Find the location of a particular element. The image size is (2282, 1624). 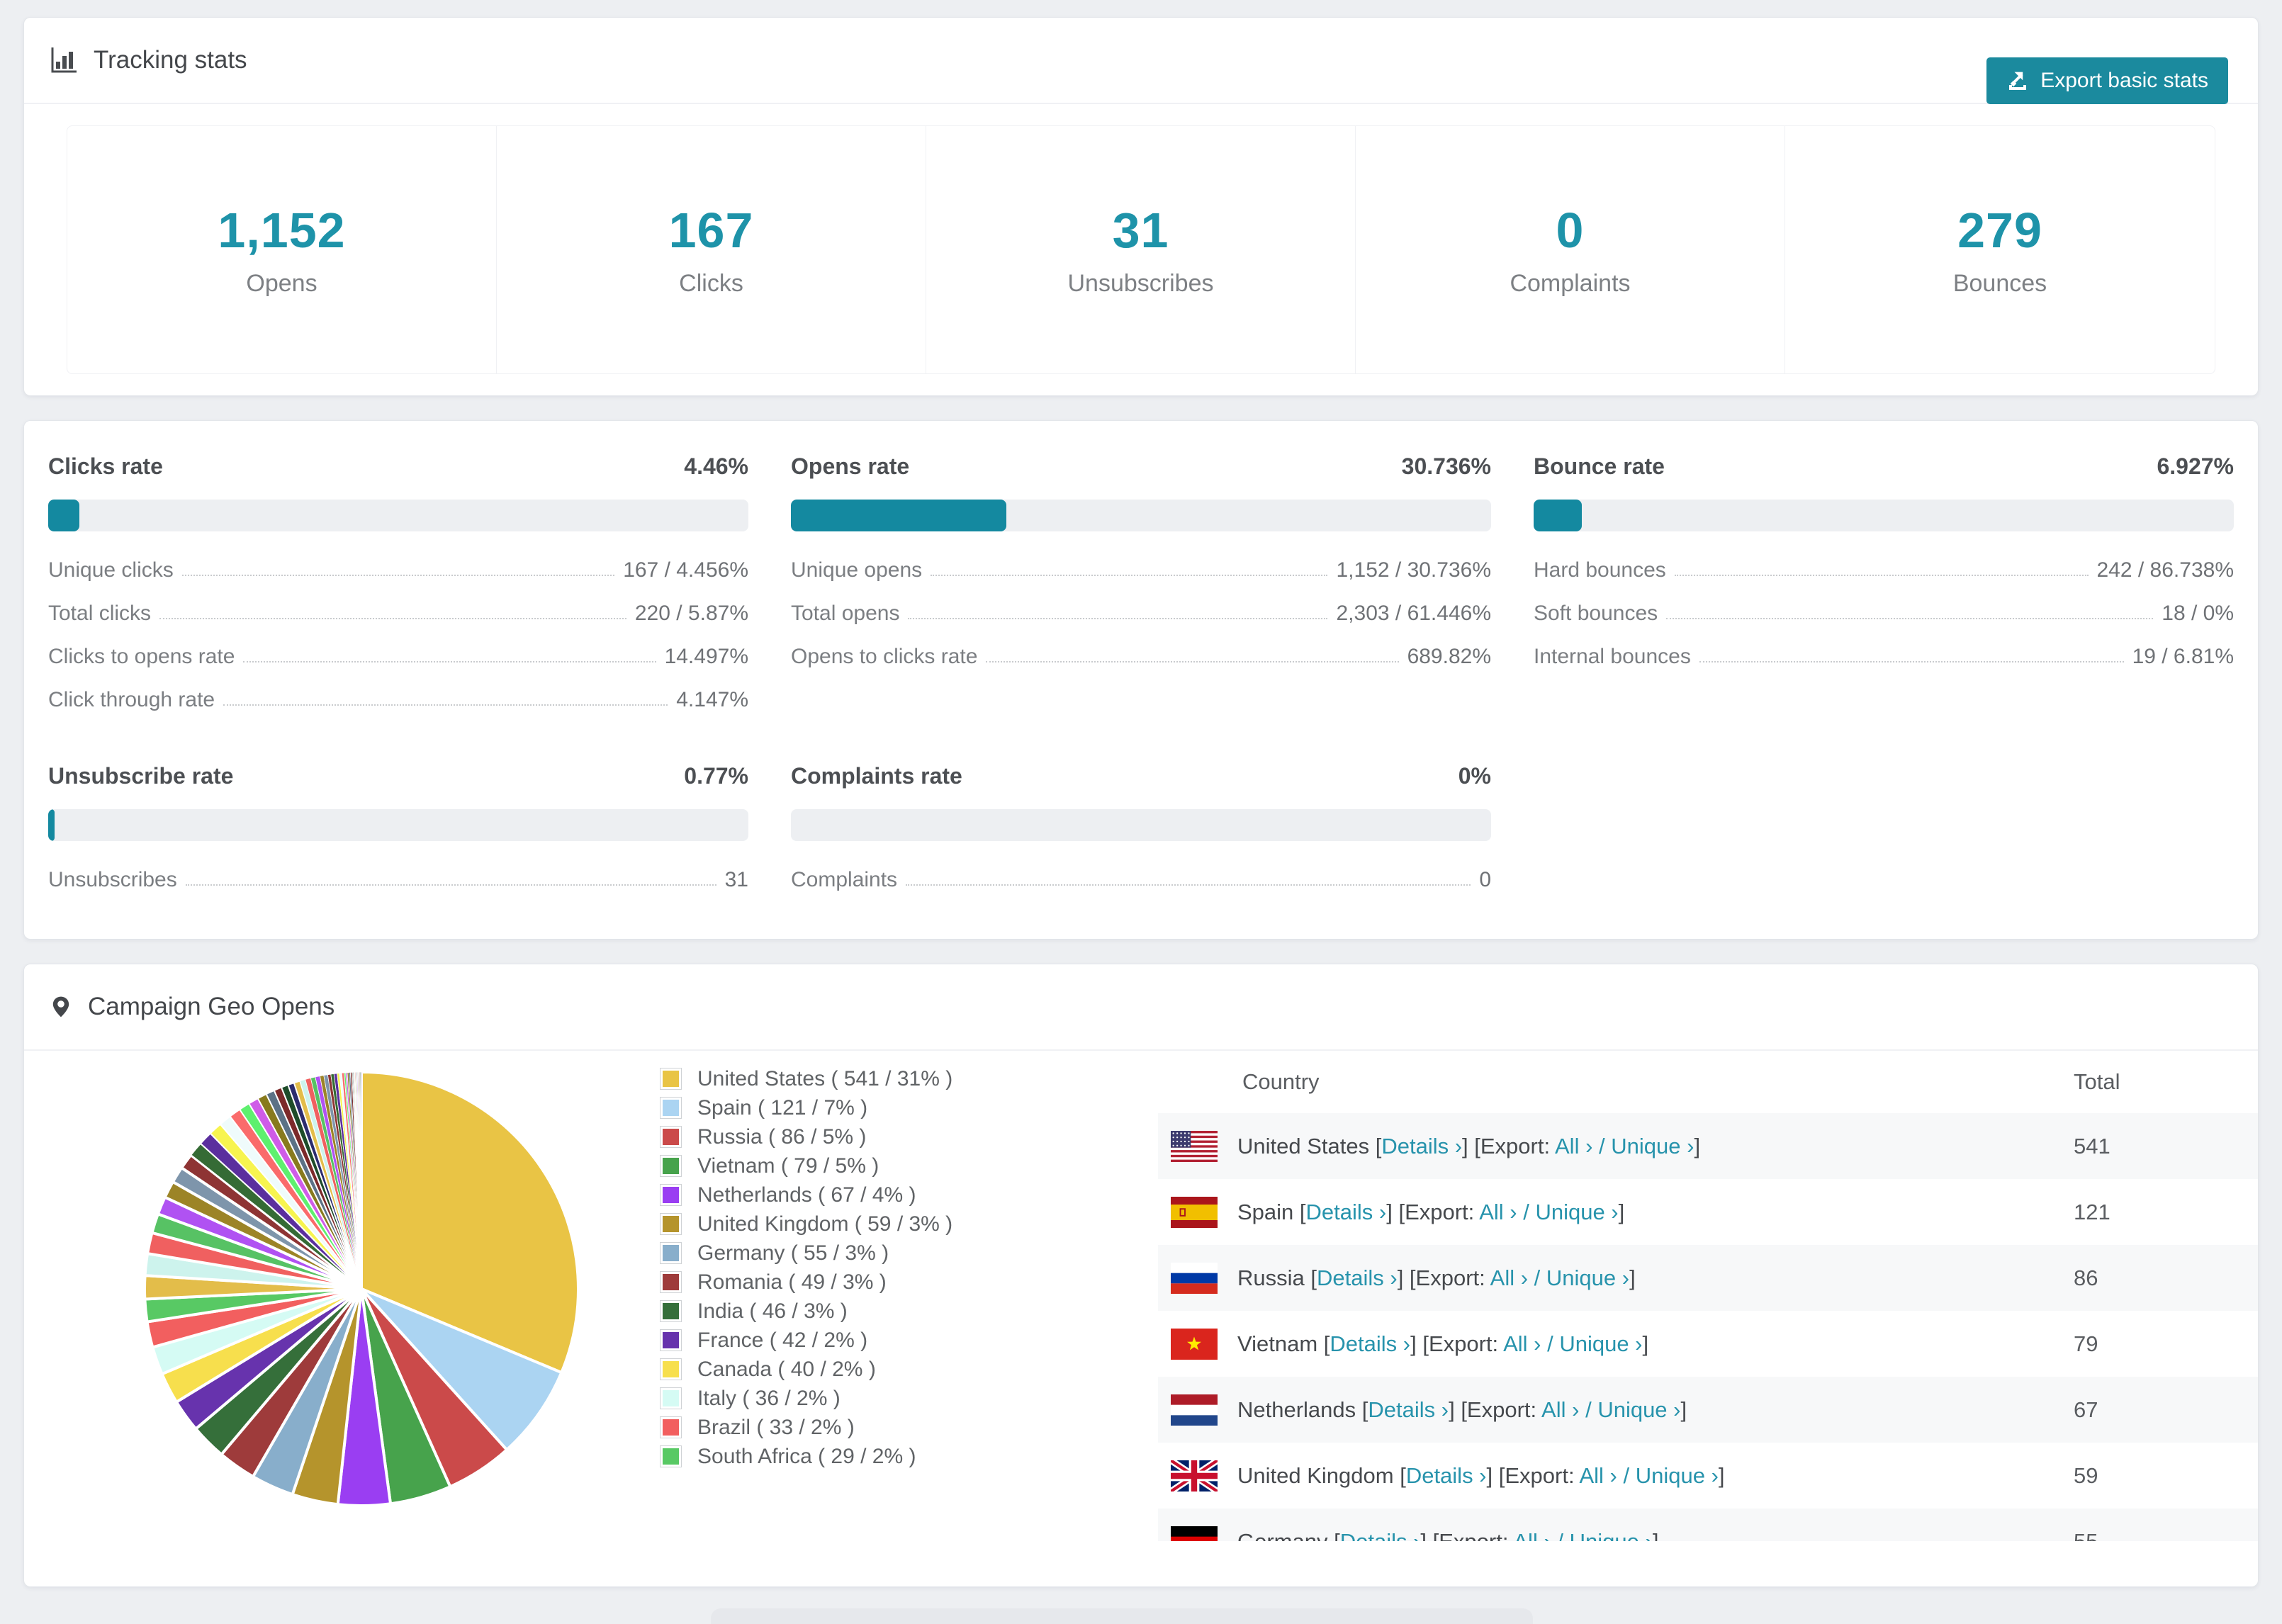

dotted-leader is located at coordinates (446, 705).